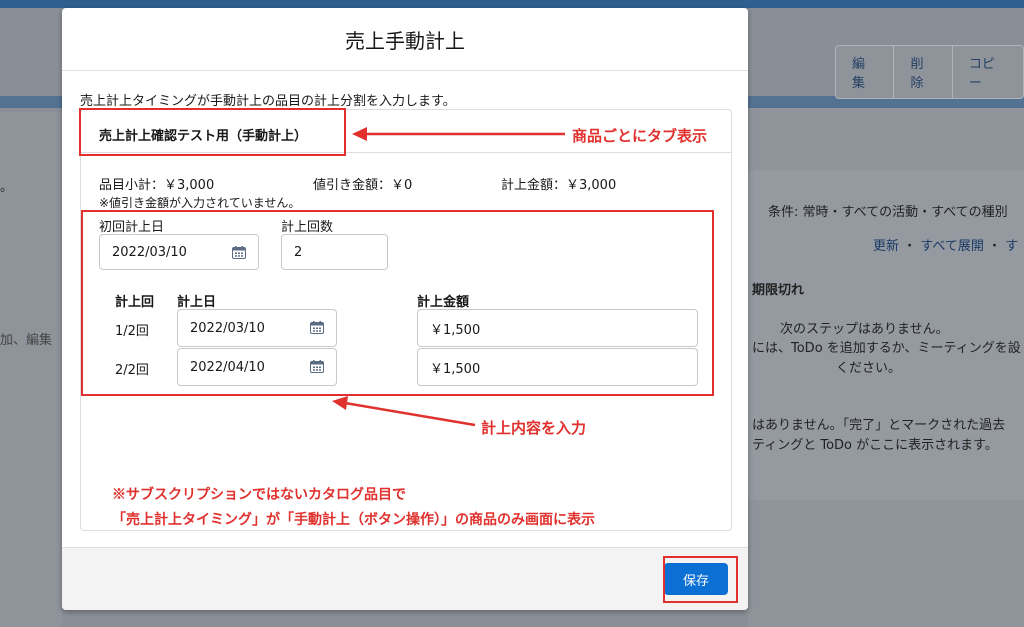 This screenshot has height=627, width=1024. Describe the element at coordinates (405, 578) in the screenshot. I see `modal-footer: 保存` at that location.